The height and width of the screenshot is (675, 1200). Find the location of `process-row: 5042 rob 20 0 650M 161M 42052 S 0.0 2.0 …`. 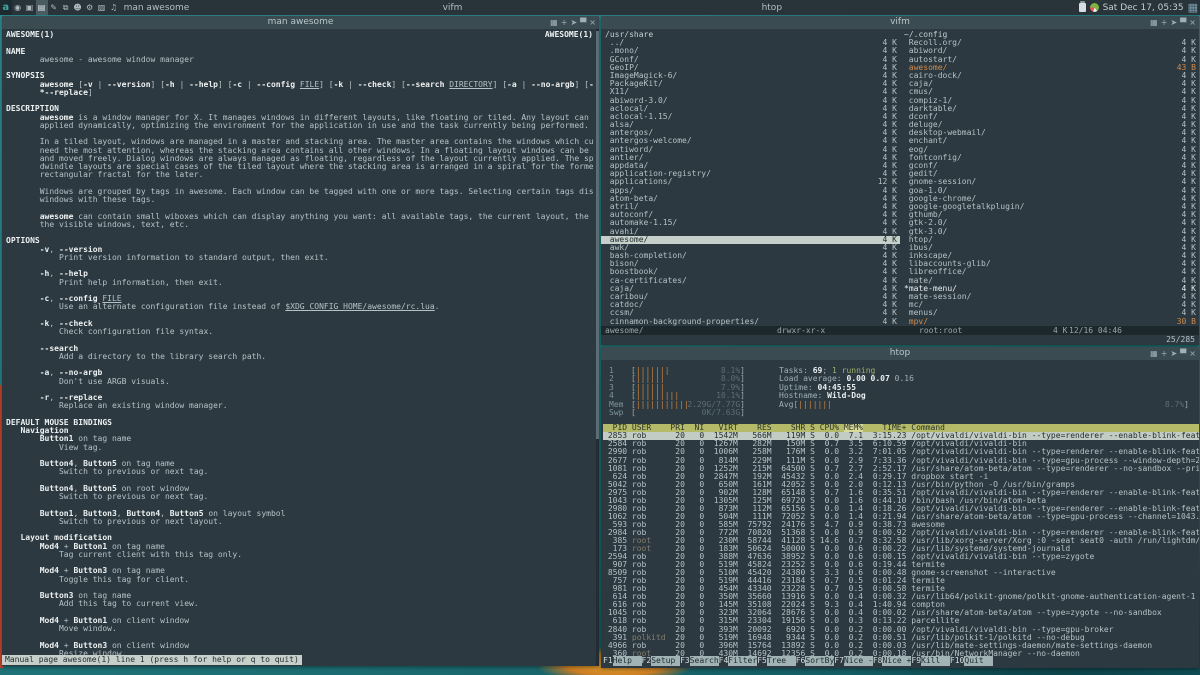

process-row: 5042 rob 20 0 650M 161M 42052 S 0.0 2.0 … is located at coordinates (901, 485).